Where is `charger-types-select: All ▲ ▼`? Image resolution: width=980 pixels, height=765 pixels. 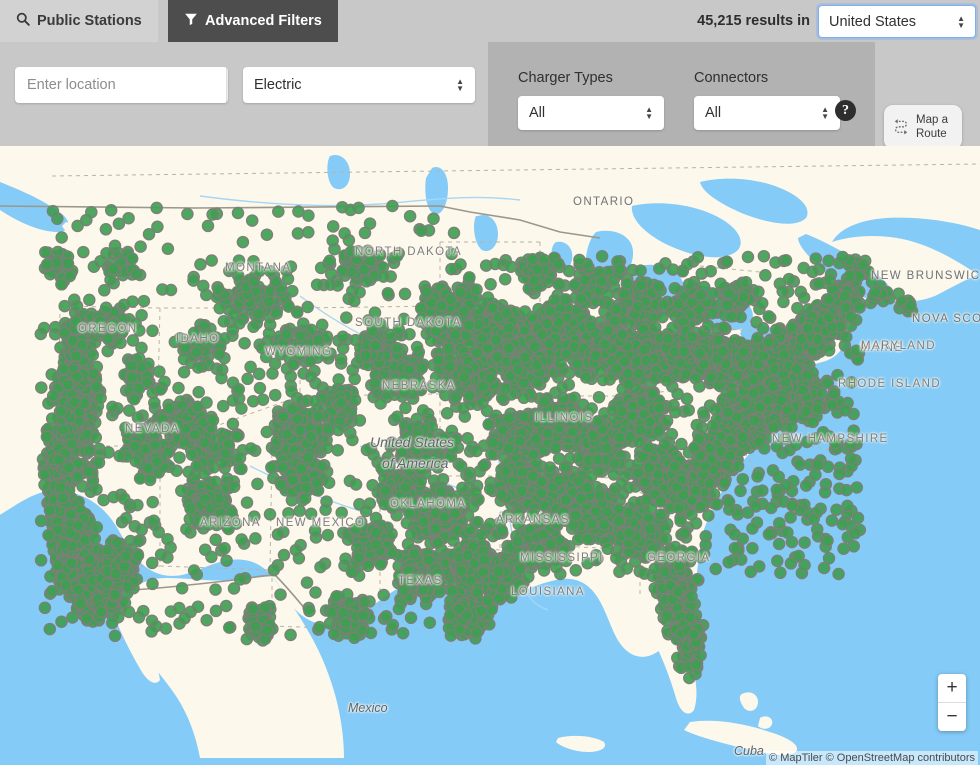 charger-types-select: All ▲ ▼ is located at coordinates (591, 113).